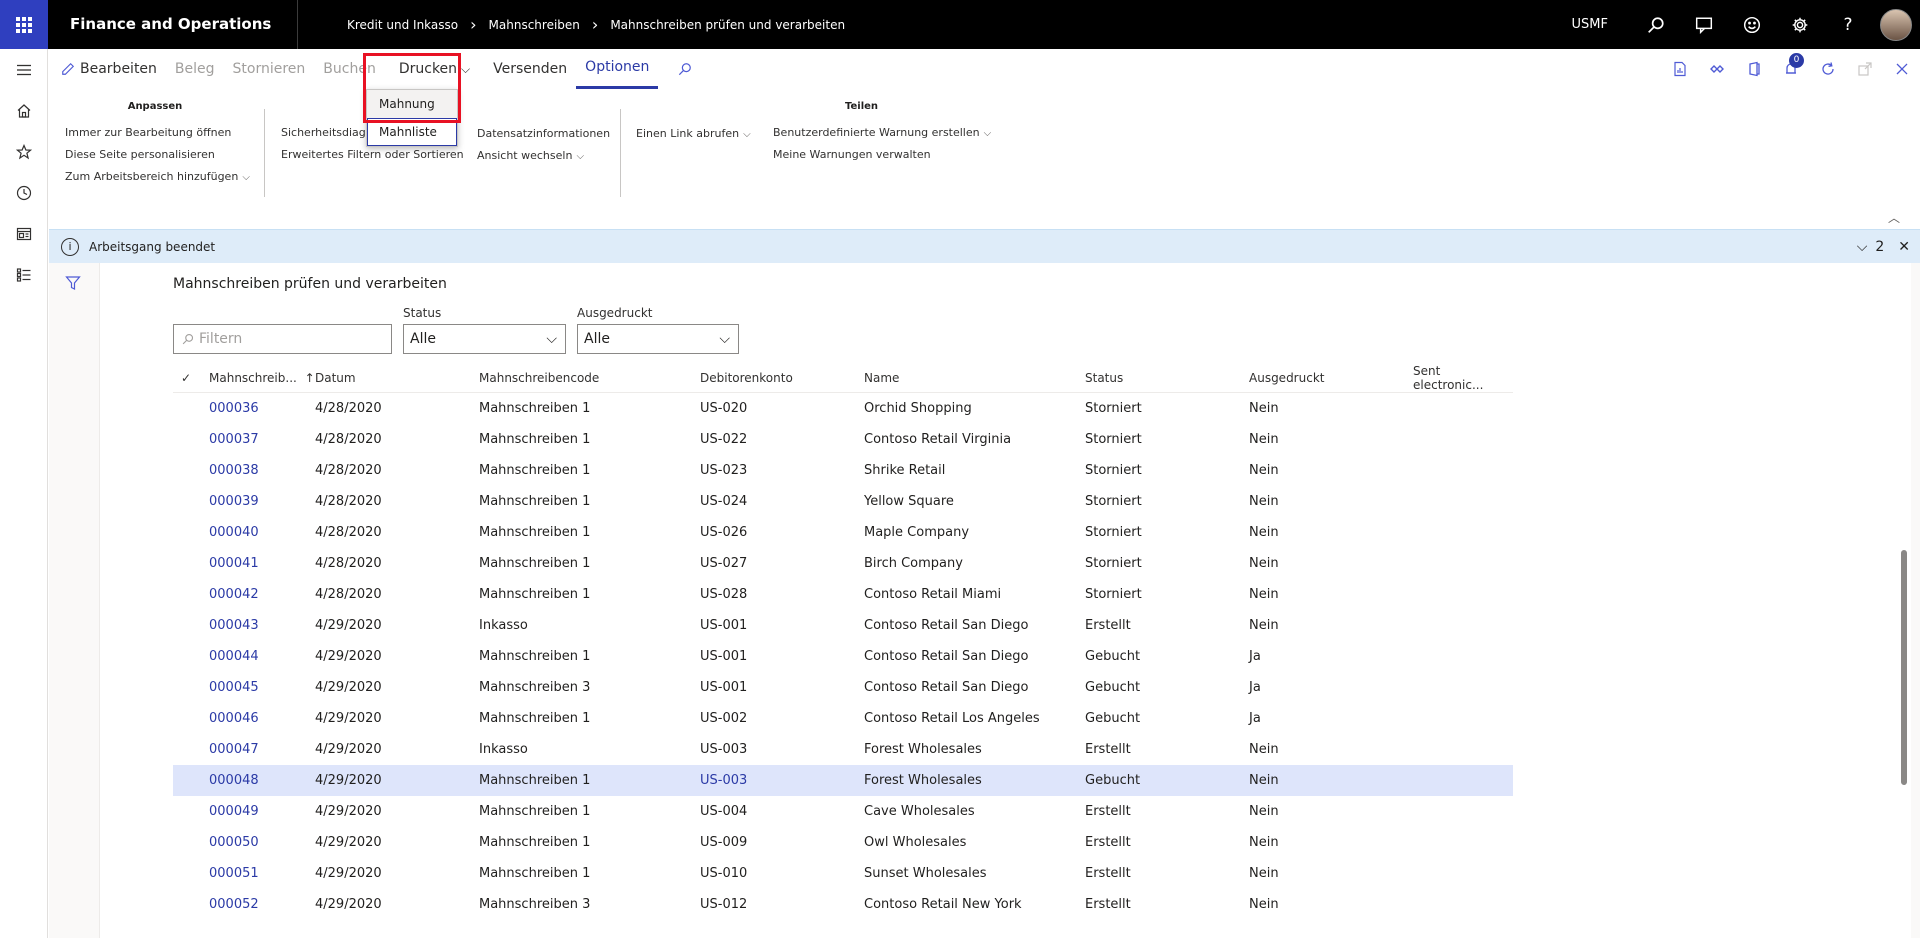 Image resolution: width=1920 pixels, height=938 pixels. I want to click on report-icon, so click(1679, 69).